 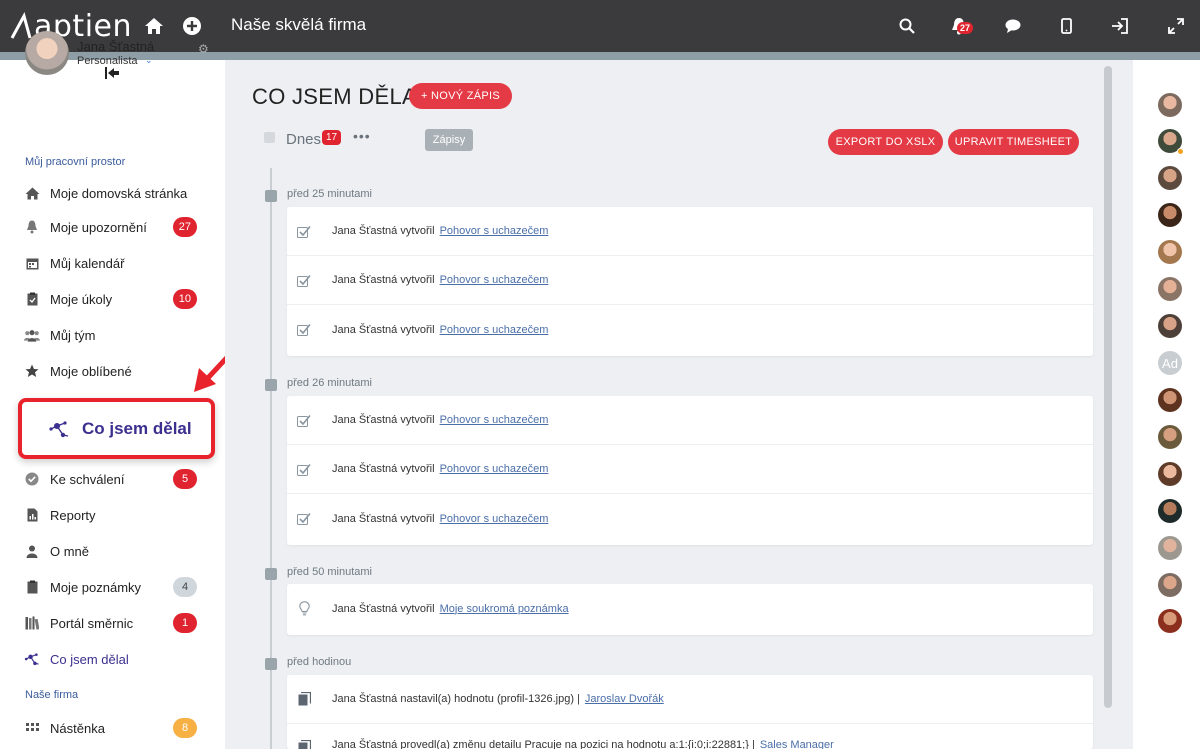 I want to click on sidebar-item-label: Portál směrnic, so click(x=92, y=623).